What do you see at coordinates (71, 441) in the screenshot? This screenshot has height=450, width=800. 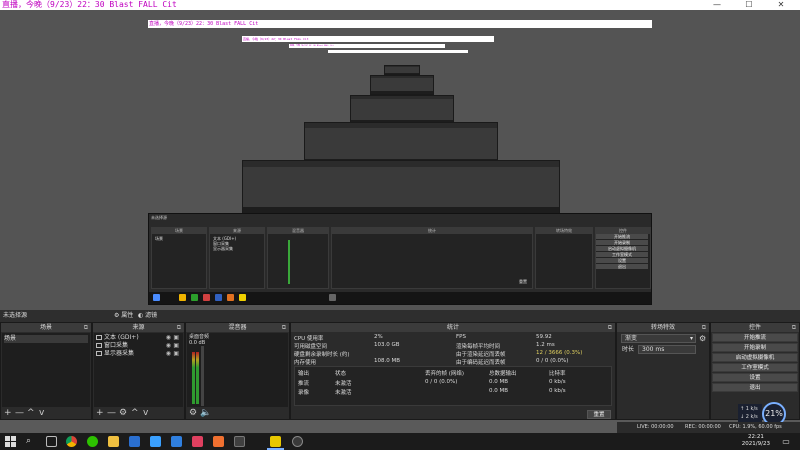 I see `chrome-icon` at bounding box center [71, 441].